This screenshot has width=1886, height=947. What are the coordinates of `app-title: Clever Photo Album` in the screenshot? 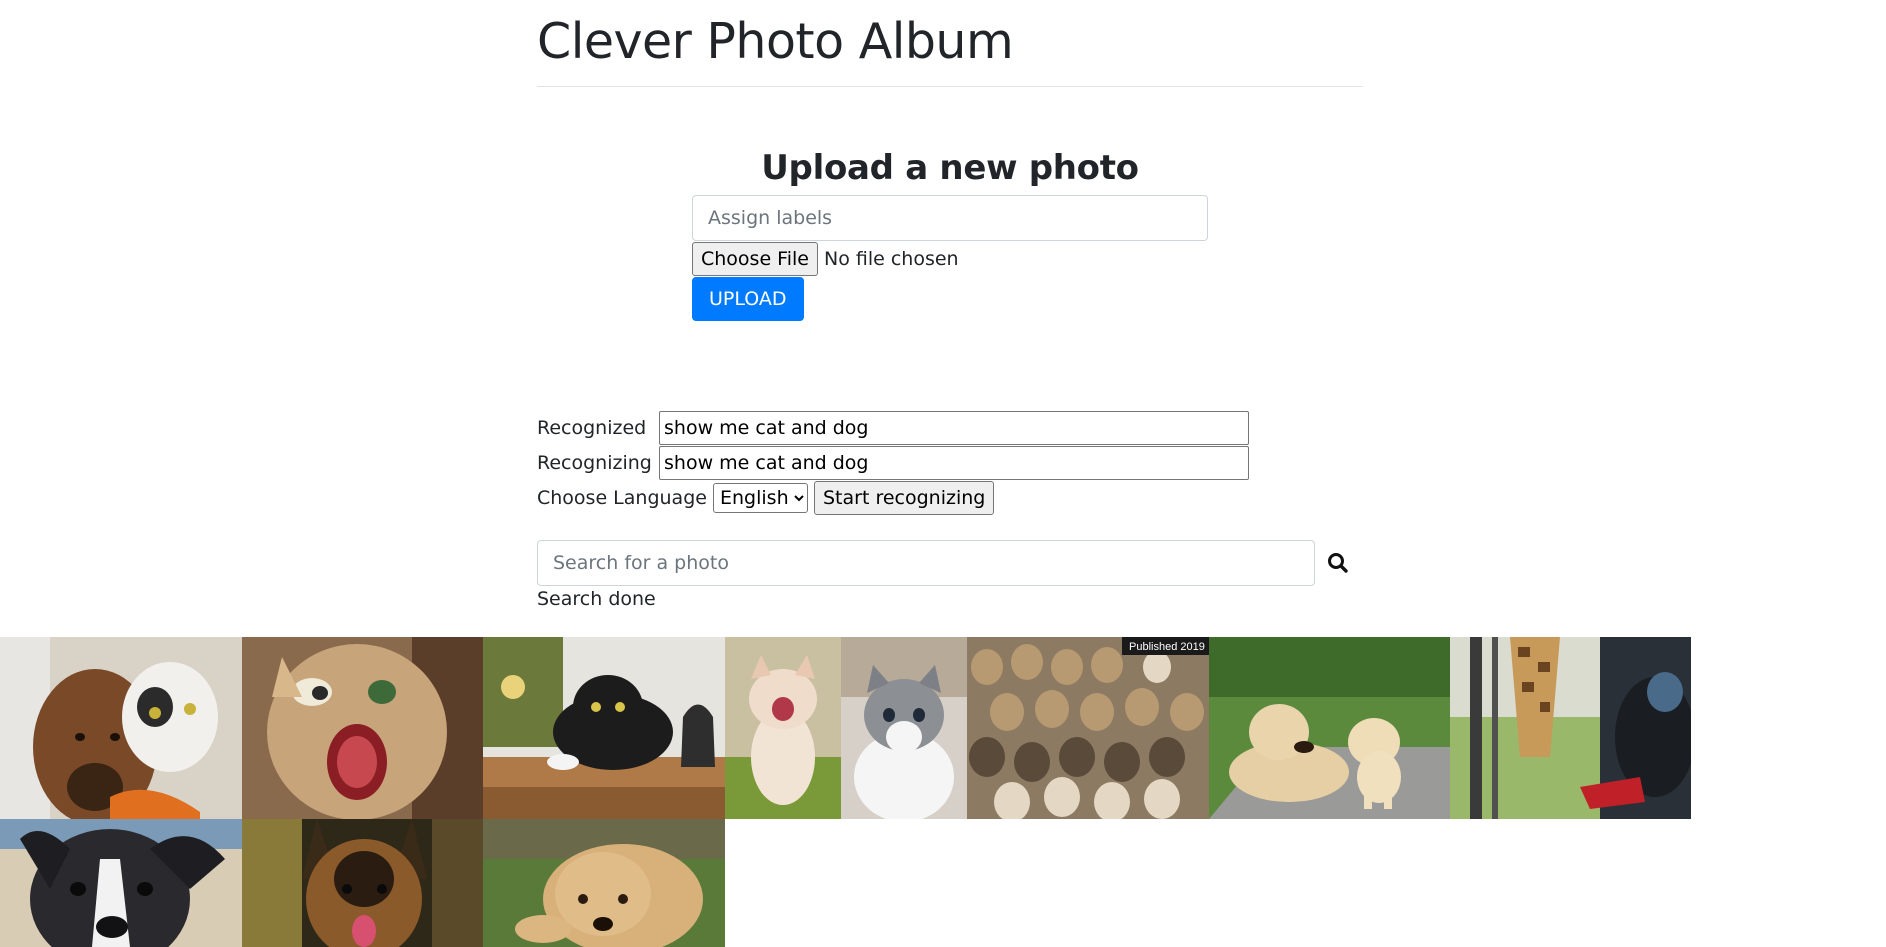 It's located at (775, 41).